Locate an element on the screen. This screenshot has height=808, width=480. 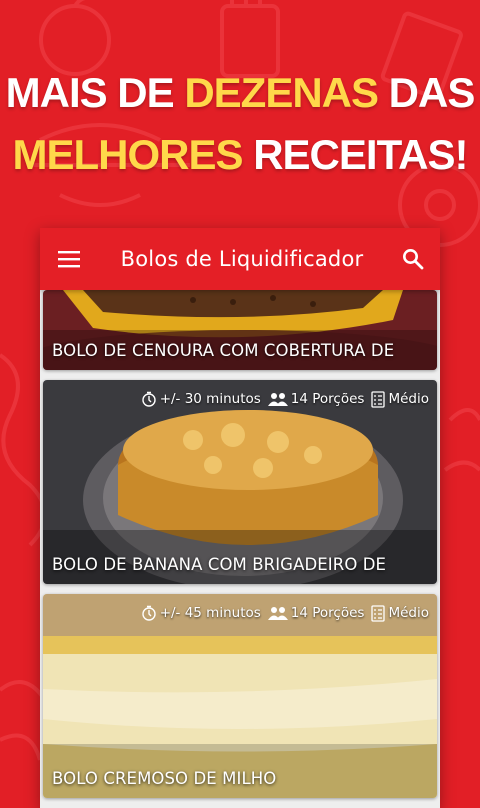
app-bar: Bolos de Liquidificador is located at coordinates (240, 259).